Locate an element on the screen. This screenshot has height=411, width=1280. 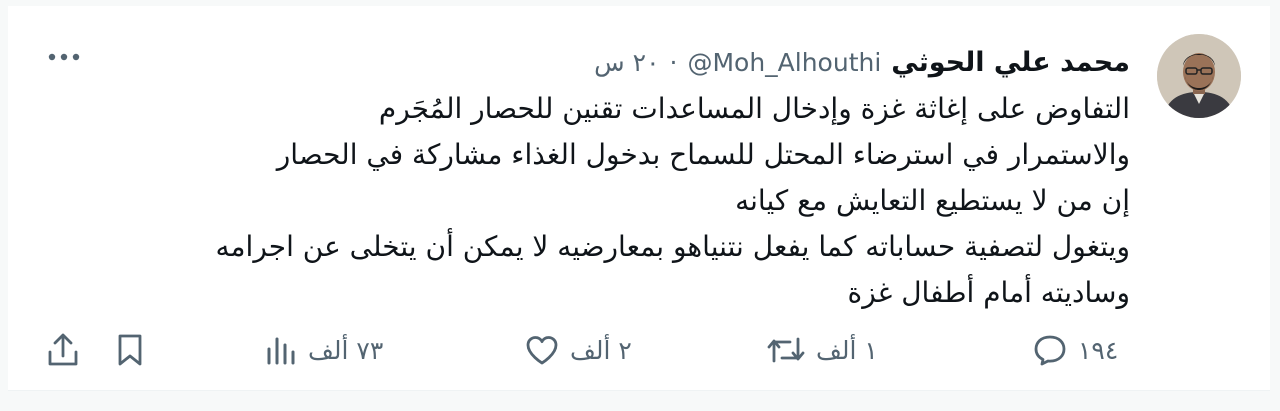
tweet-text-line: إن من لا يستطيع التعايش مع كيانه is located at coordinates (932, 200).